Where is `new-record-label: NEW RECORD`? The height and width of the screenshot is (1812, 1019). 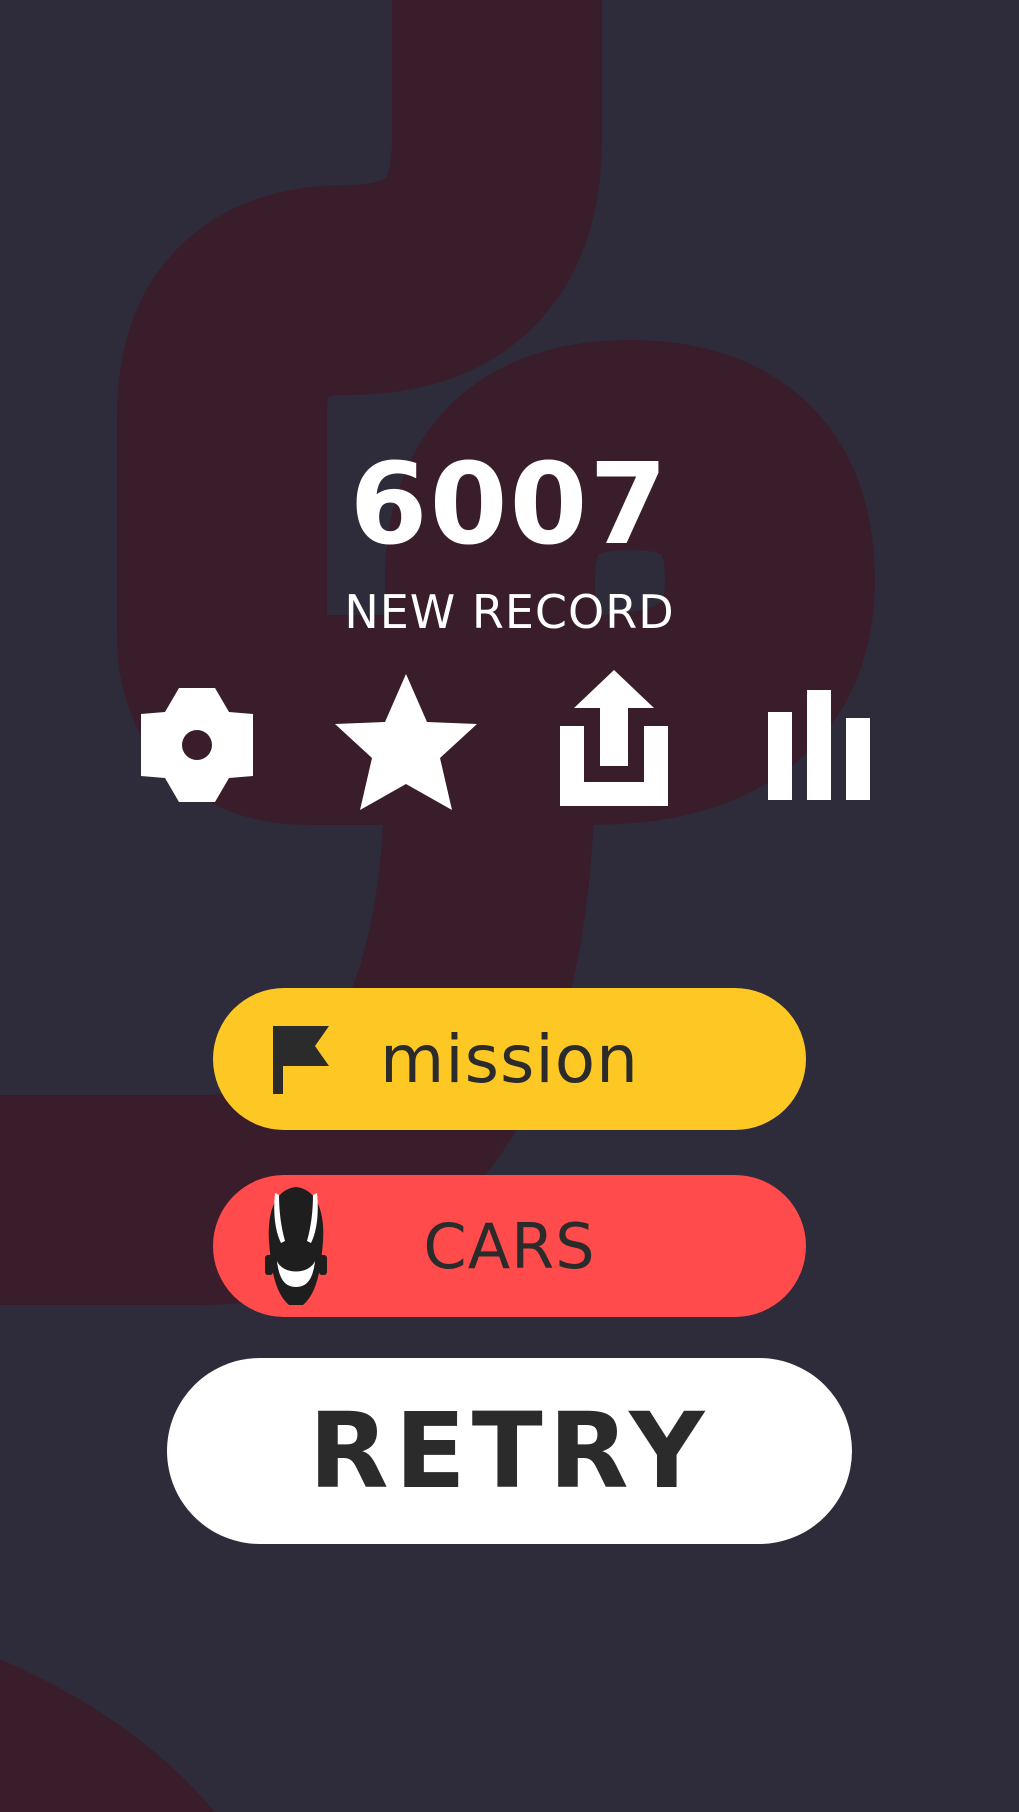
new-record-label: NEW RECORD is located at coordinates (509, 612).